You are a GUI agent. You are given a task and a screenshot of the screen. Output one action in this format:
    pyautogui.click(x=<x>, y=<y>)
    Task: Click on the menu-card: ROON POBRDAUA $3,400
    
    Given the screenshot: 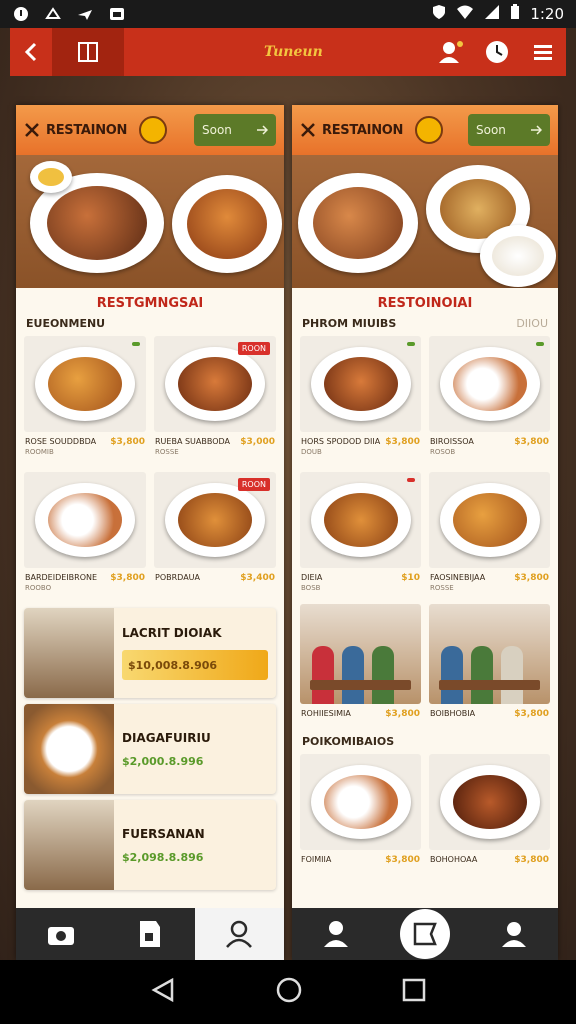 What is the action you would take?
    pyautogui.click(x=215, y=536)
    